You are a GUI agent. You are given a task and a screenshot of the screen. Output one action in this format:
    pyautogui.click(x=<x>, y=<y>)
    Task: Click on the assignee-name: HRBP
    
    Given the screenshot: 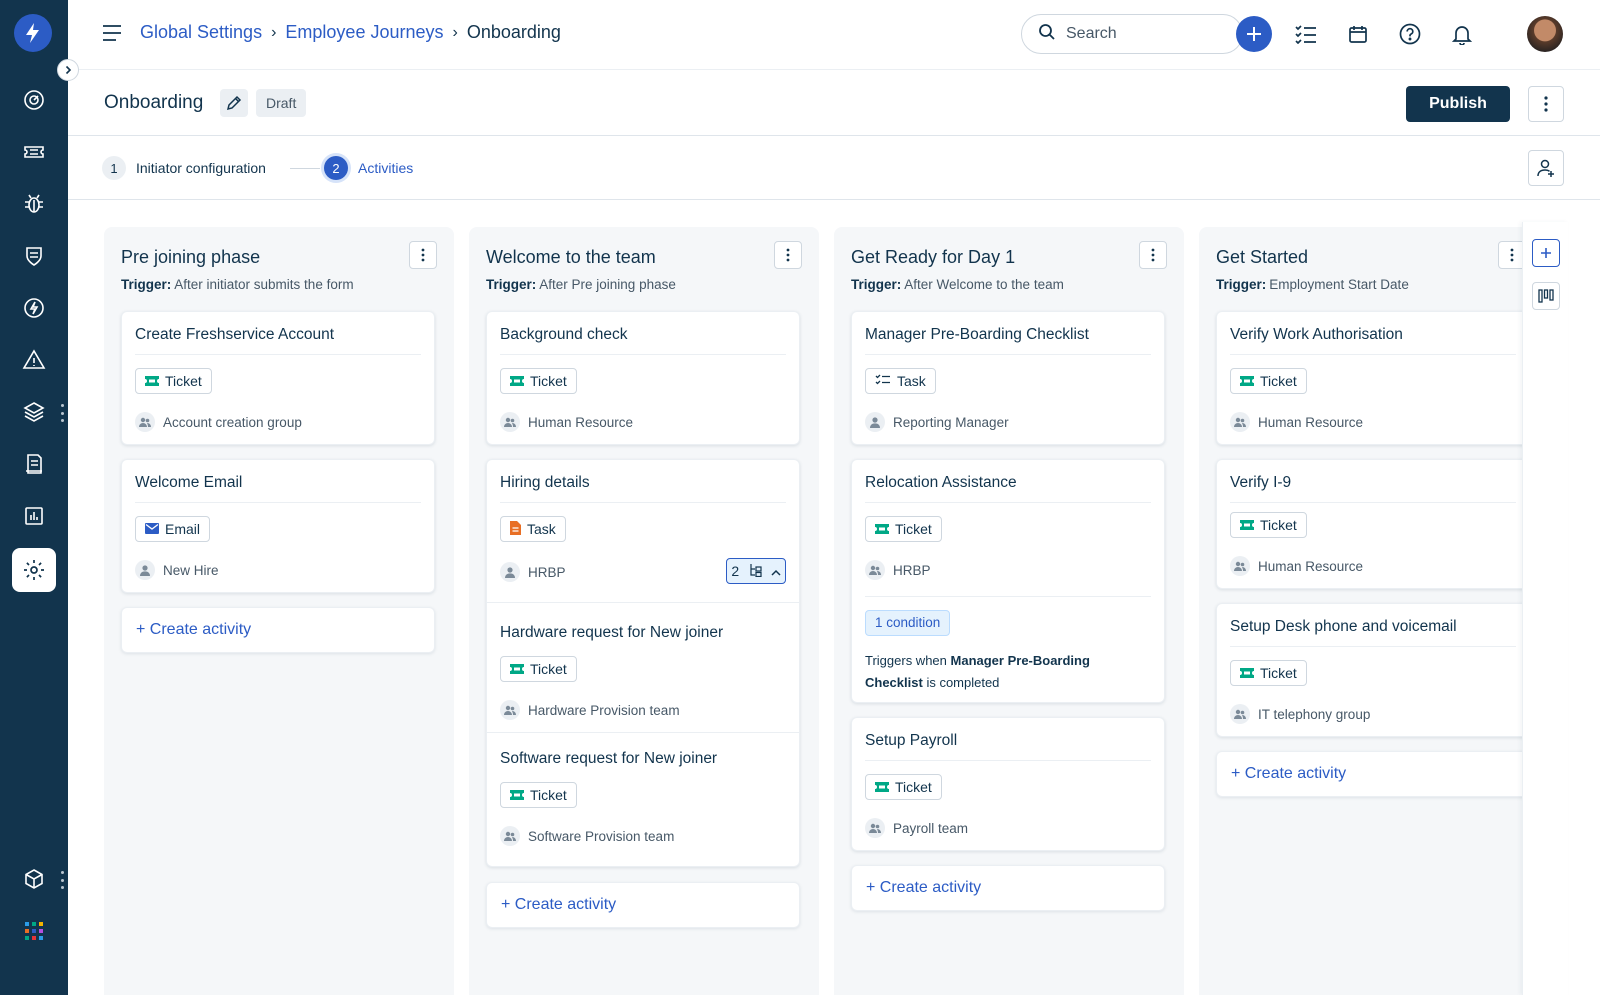 What is the action you would take?
    pyautogui.click(x=912, y=570)
    